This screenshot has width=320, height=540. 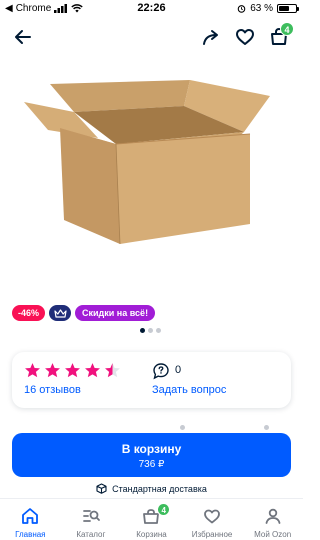 I want to click on premium-crown-badge, so click(x=60, y=313).